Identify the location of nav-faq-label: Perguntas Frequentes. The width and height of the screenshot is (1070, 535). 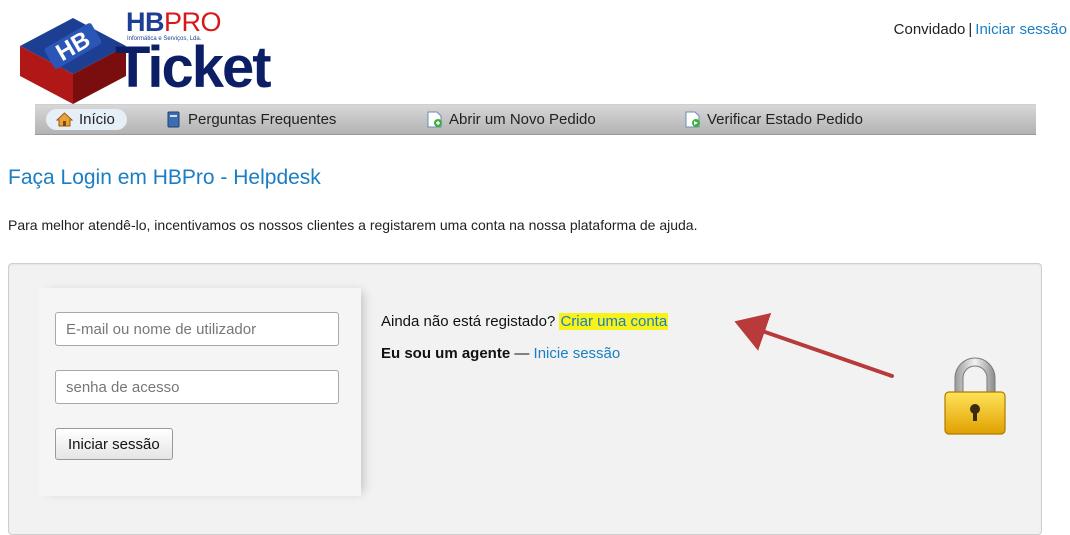
(262, 119).